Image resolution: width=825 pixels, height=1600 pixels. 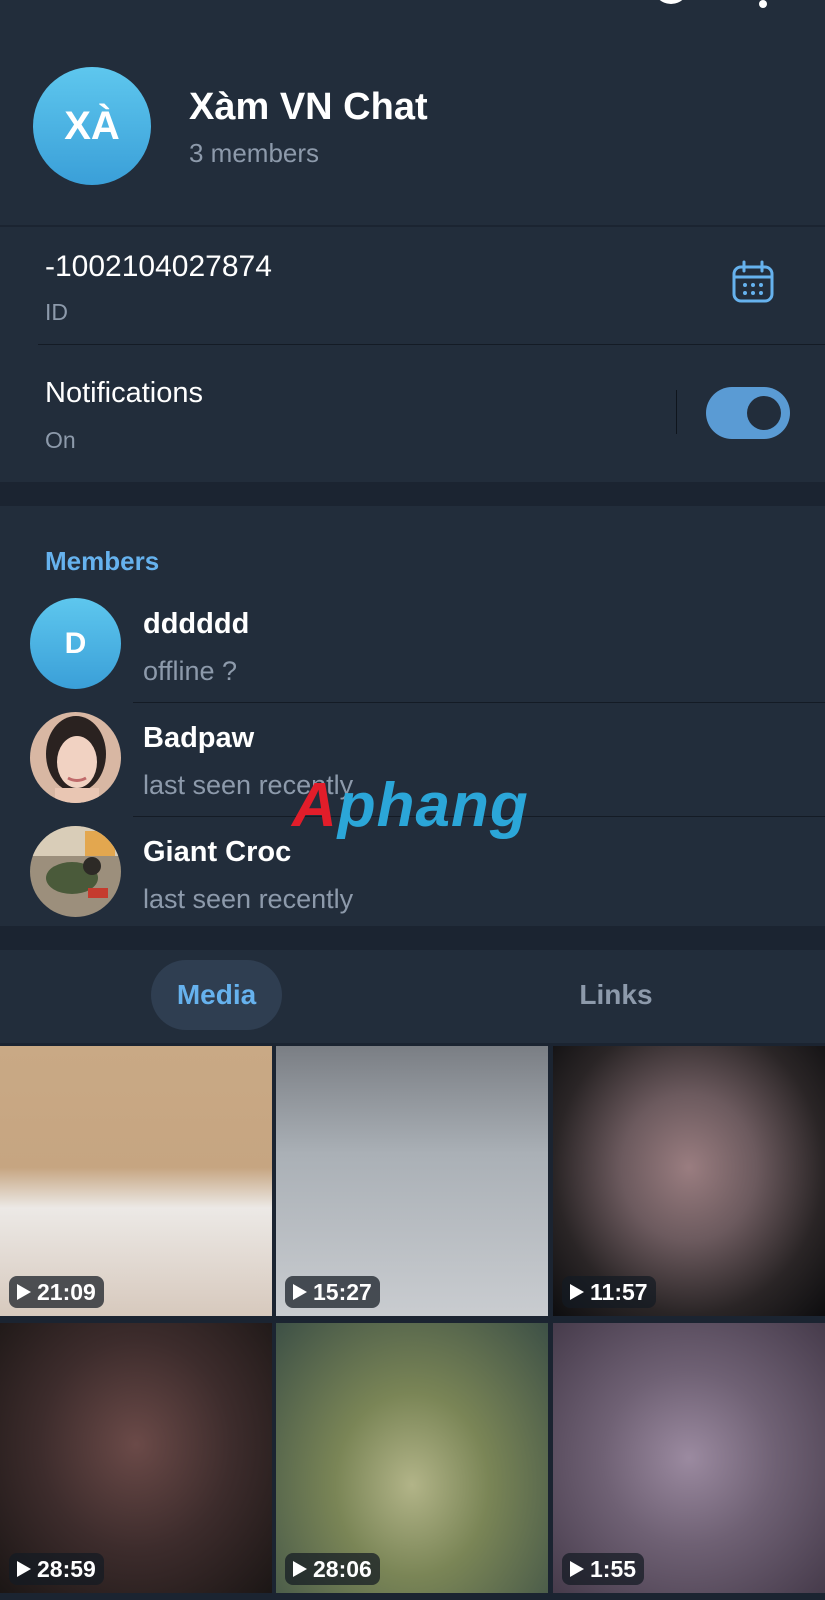 What do you see at coordinates (412, 883) in the screenshot?
I see `member-row: Giant Croc last seen recently` at bounding box center [412, 883].